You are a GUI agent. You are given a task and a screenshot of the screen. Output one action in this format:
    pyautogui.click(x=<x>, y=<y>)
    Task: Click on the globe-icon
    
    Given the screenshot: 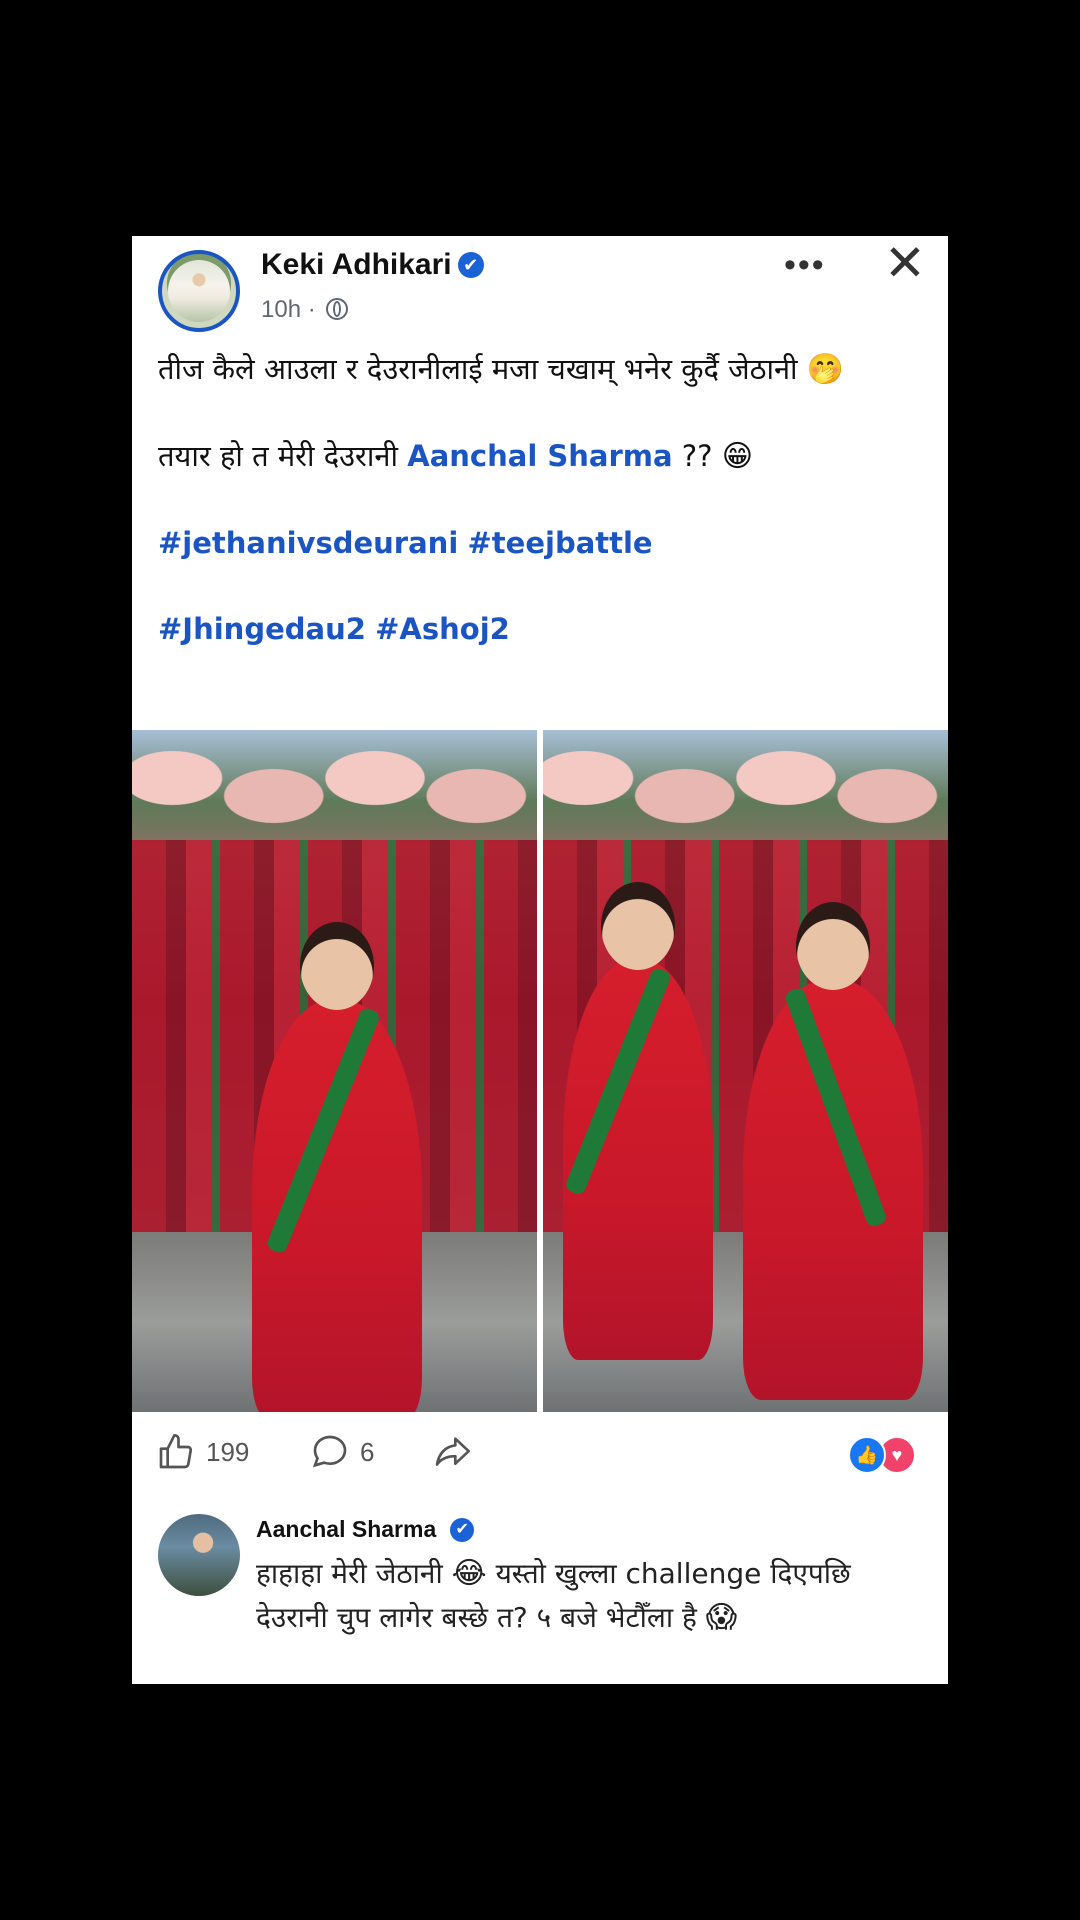 What is the action you would take?
    pyautogui.click(x=337, y=309)
    